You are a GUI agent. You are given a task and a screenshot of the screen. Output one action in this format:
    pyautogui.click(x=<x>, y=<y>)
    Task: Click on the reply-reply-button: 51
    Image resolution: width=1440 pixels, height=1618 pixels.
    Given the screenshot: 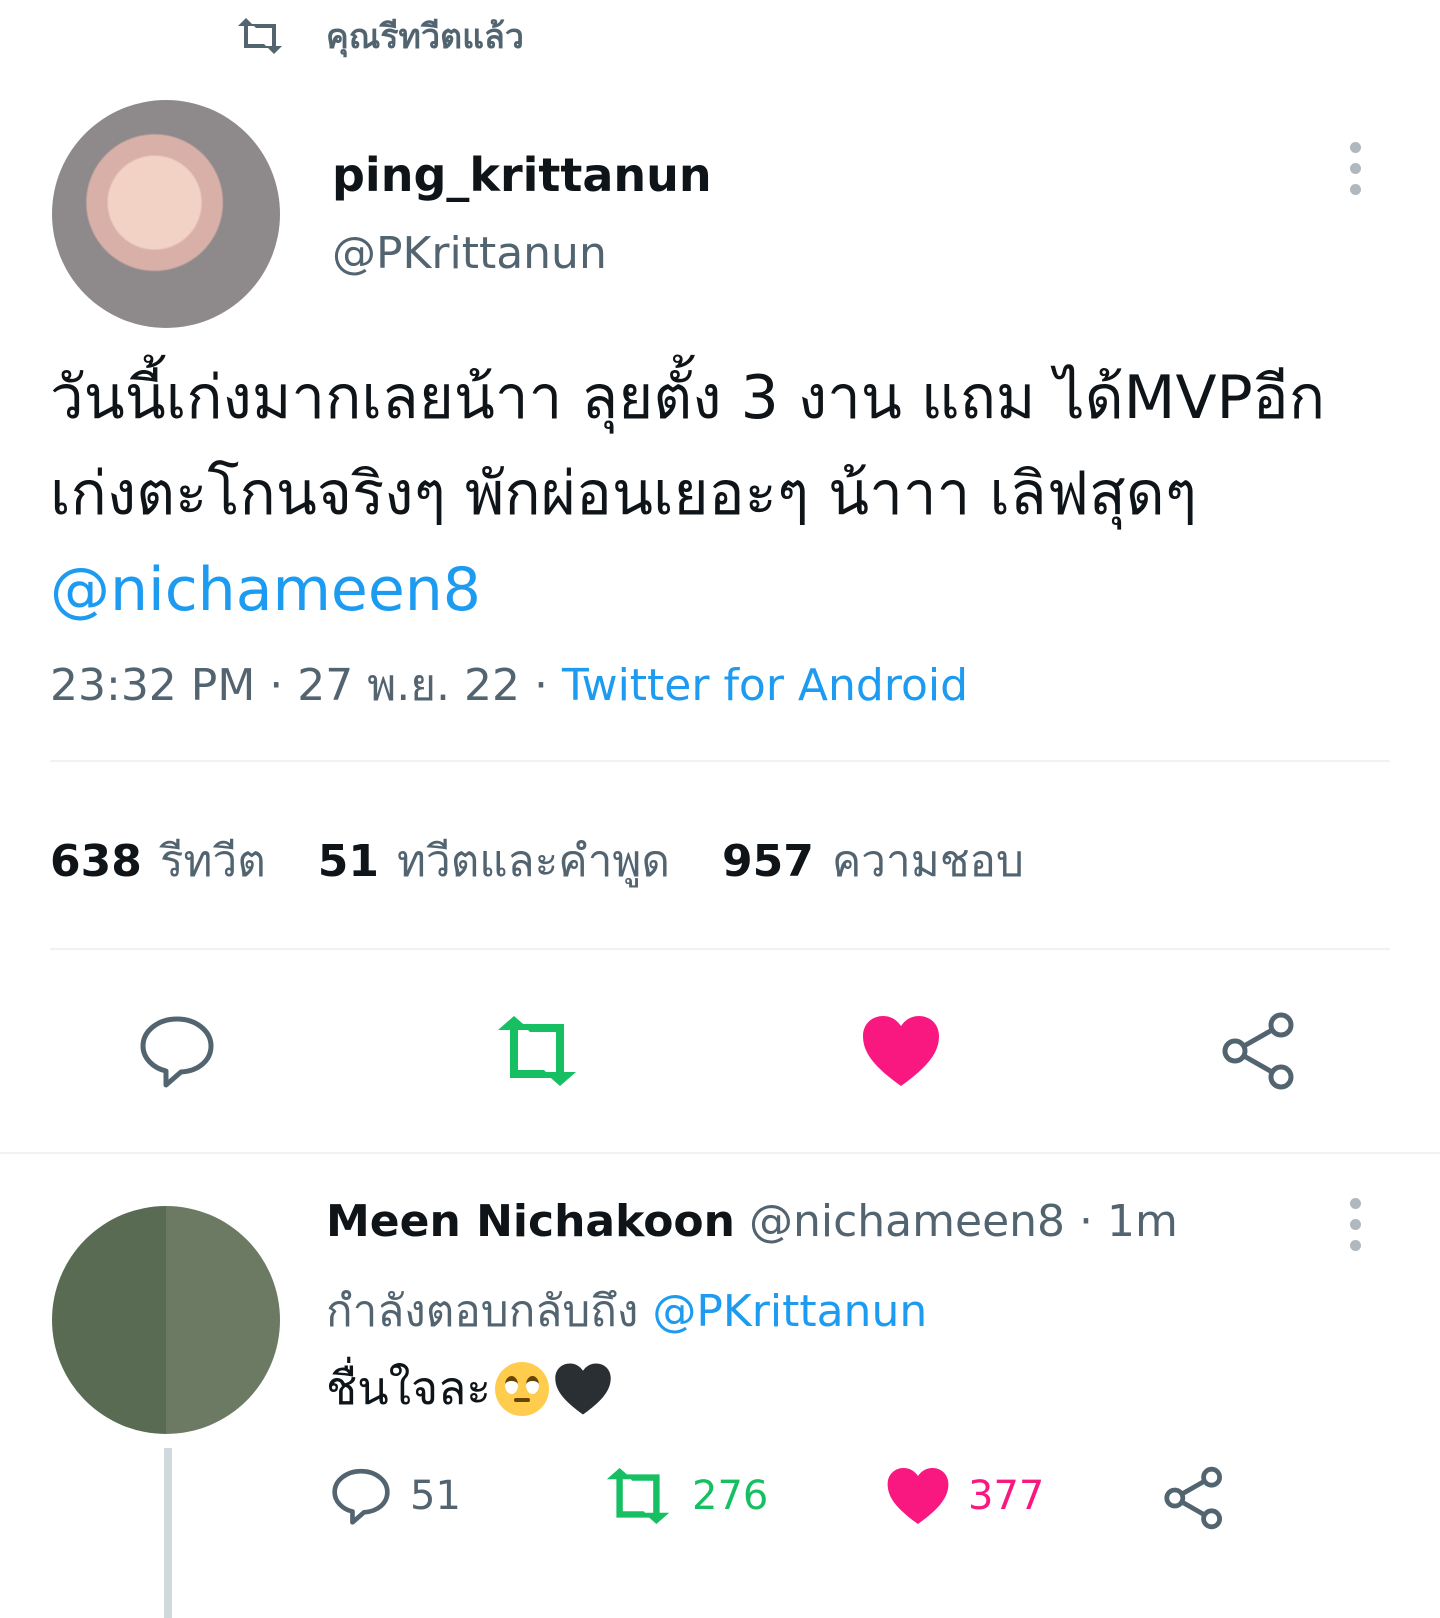 What is the action you would take?
    pyautogui.click(x=395, y=1496)
    